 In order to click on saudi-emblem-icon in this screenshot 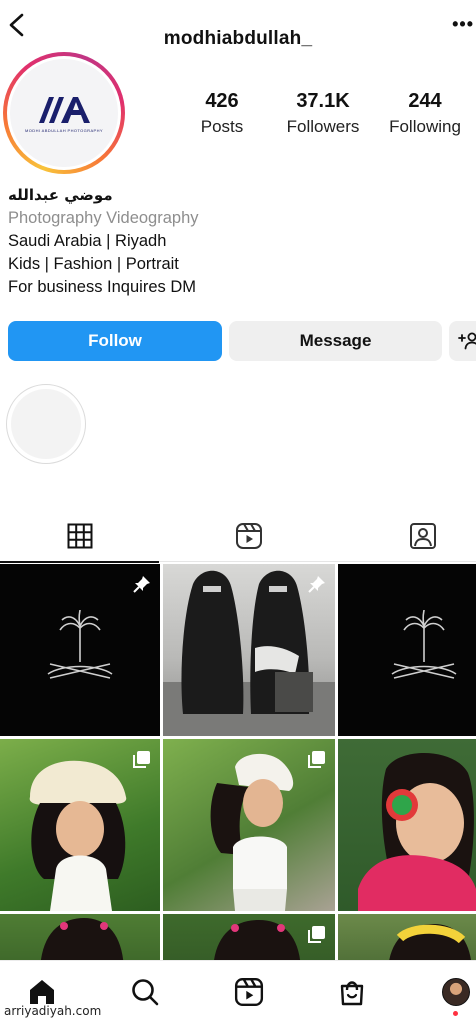, I will do `click(424, 644)`.